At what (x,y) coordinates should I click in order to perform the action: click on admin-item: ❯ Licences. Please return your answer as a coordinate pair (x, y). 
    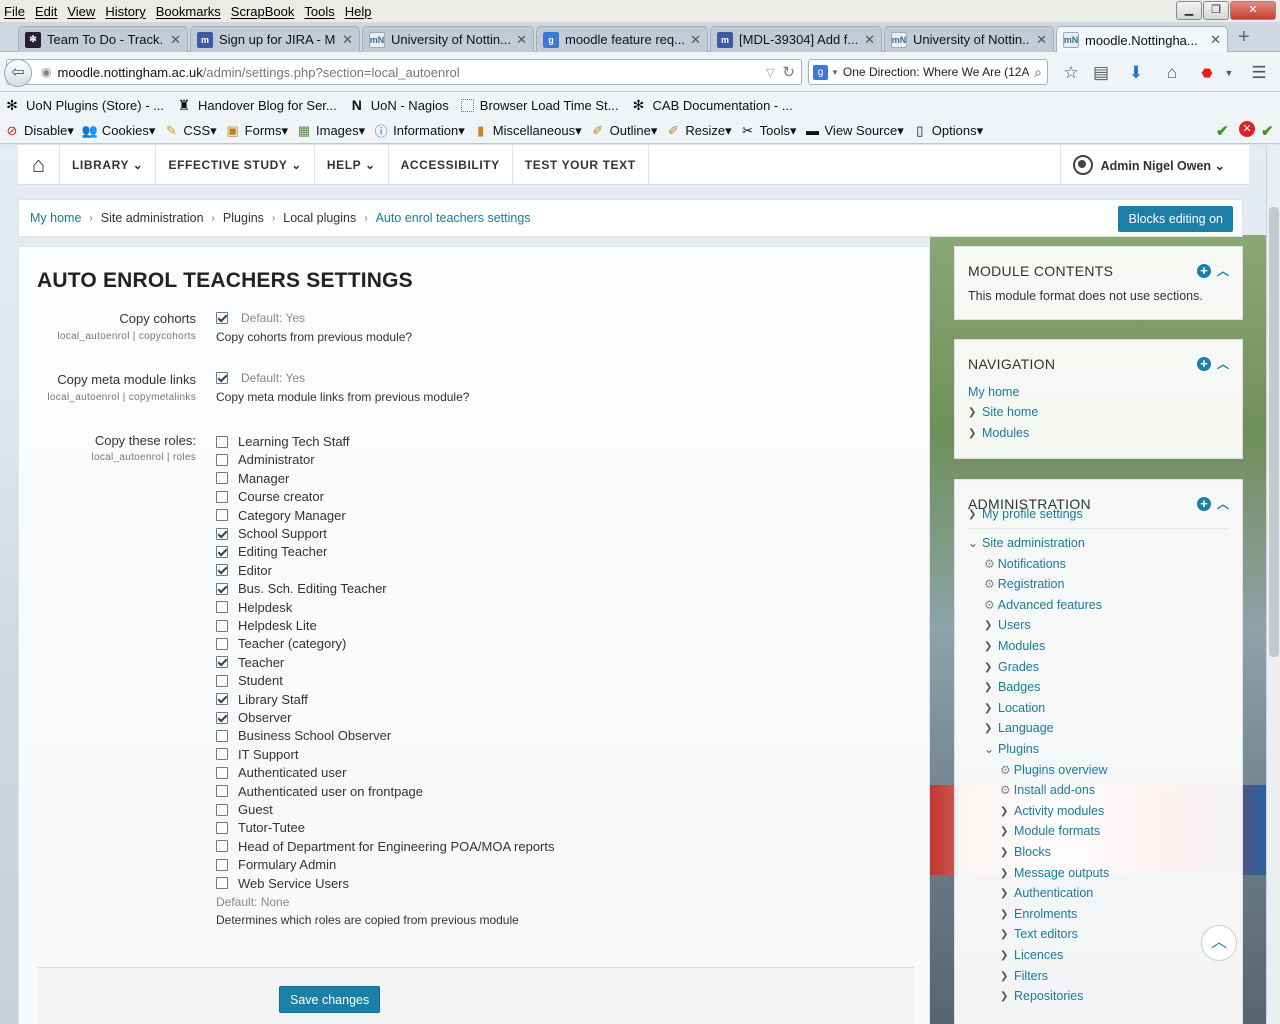
    Looking at the image, I should click on (1031, 955).